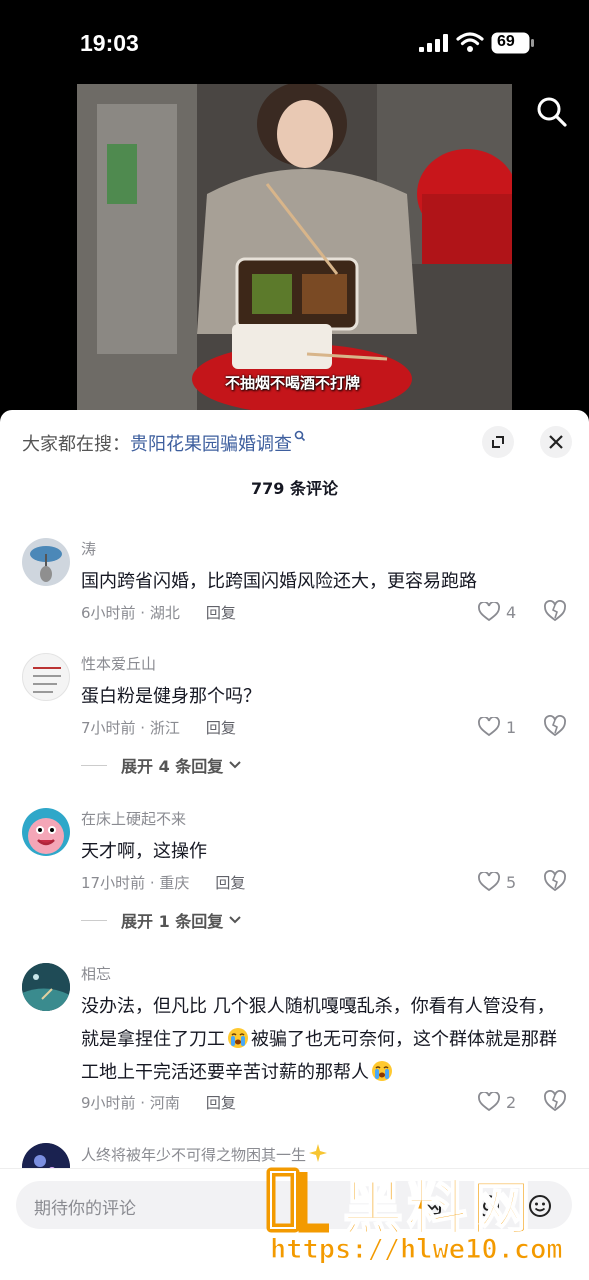 This screenshot has height=1280, width=589. Describe the element at coordinates (279, 581) in the screenshot. I see `comment-text: 国内跨省闪婚，比跨国闪婚风险还大，更容易跑路` at that location.